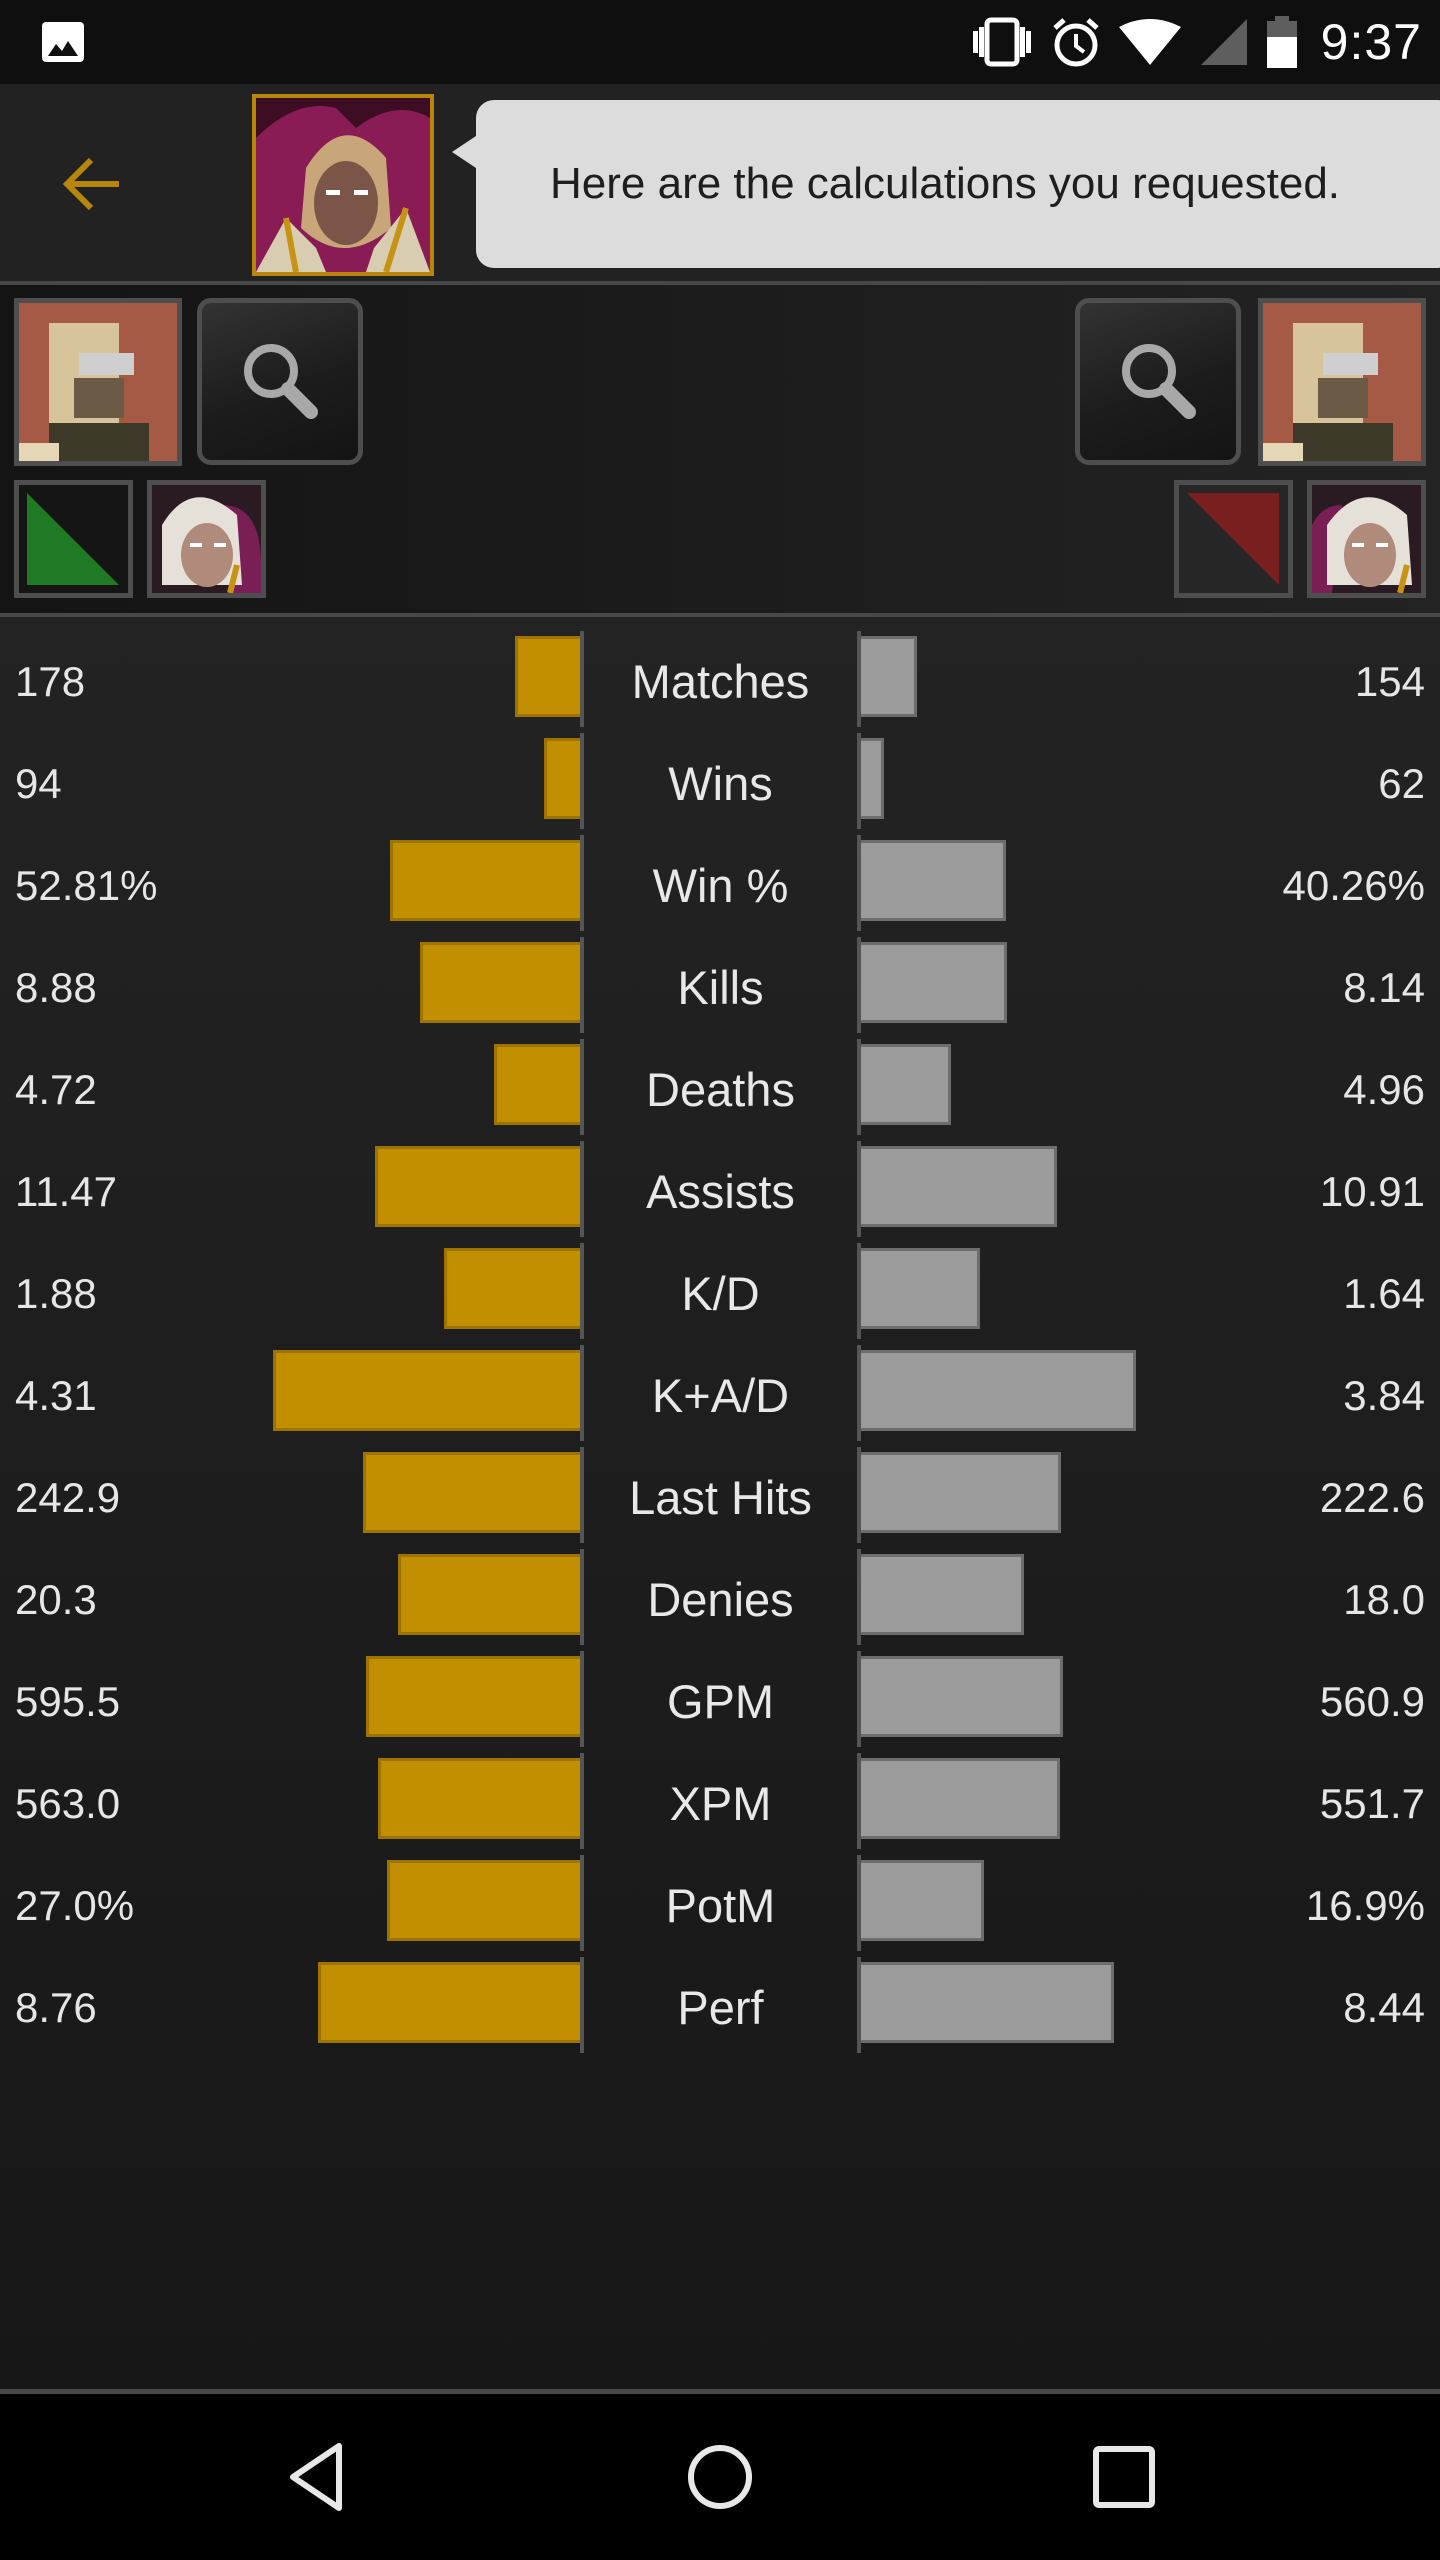  Describe the element at coordinates (68, 1803) in the screenshot. I see `left-value: 563.0` at that location.